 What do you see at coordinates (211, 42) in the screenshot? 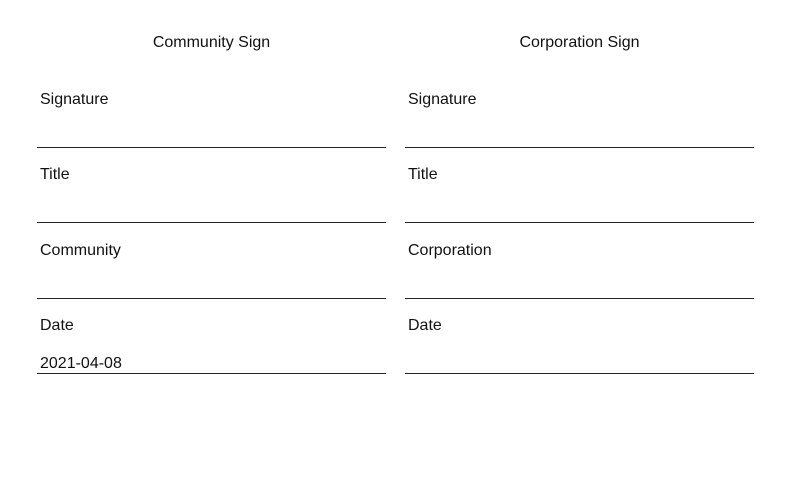
I see `community-sign-heading: Community Sign` at bounding box center [211, 42].